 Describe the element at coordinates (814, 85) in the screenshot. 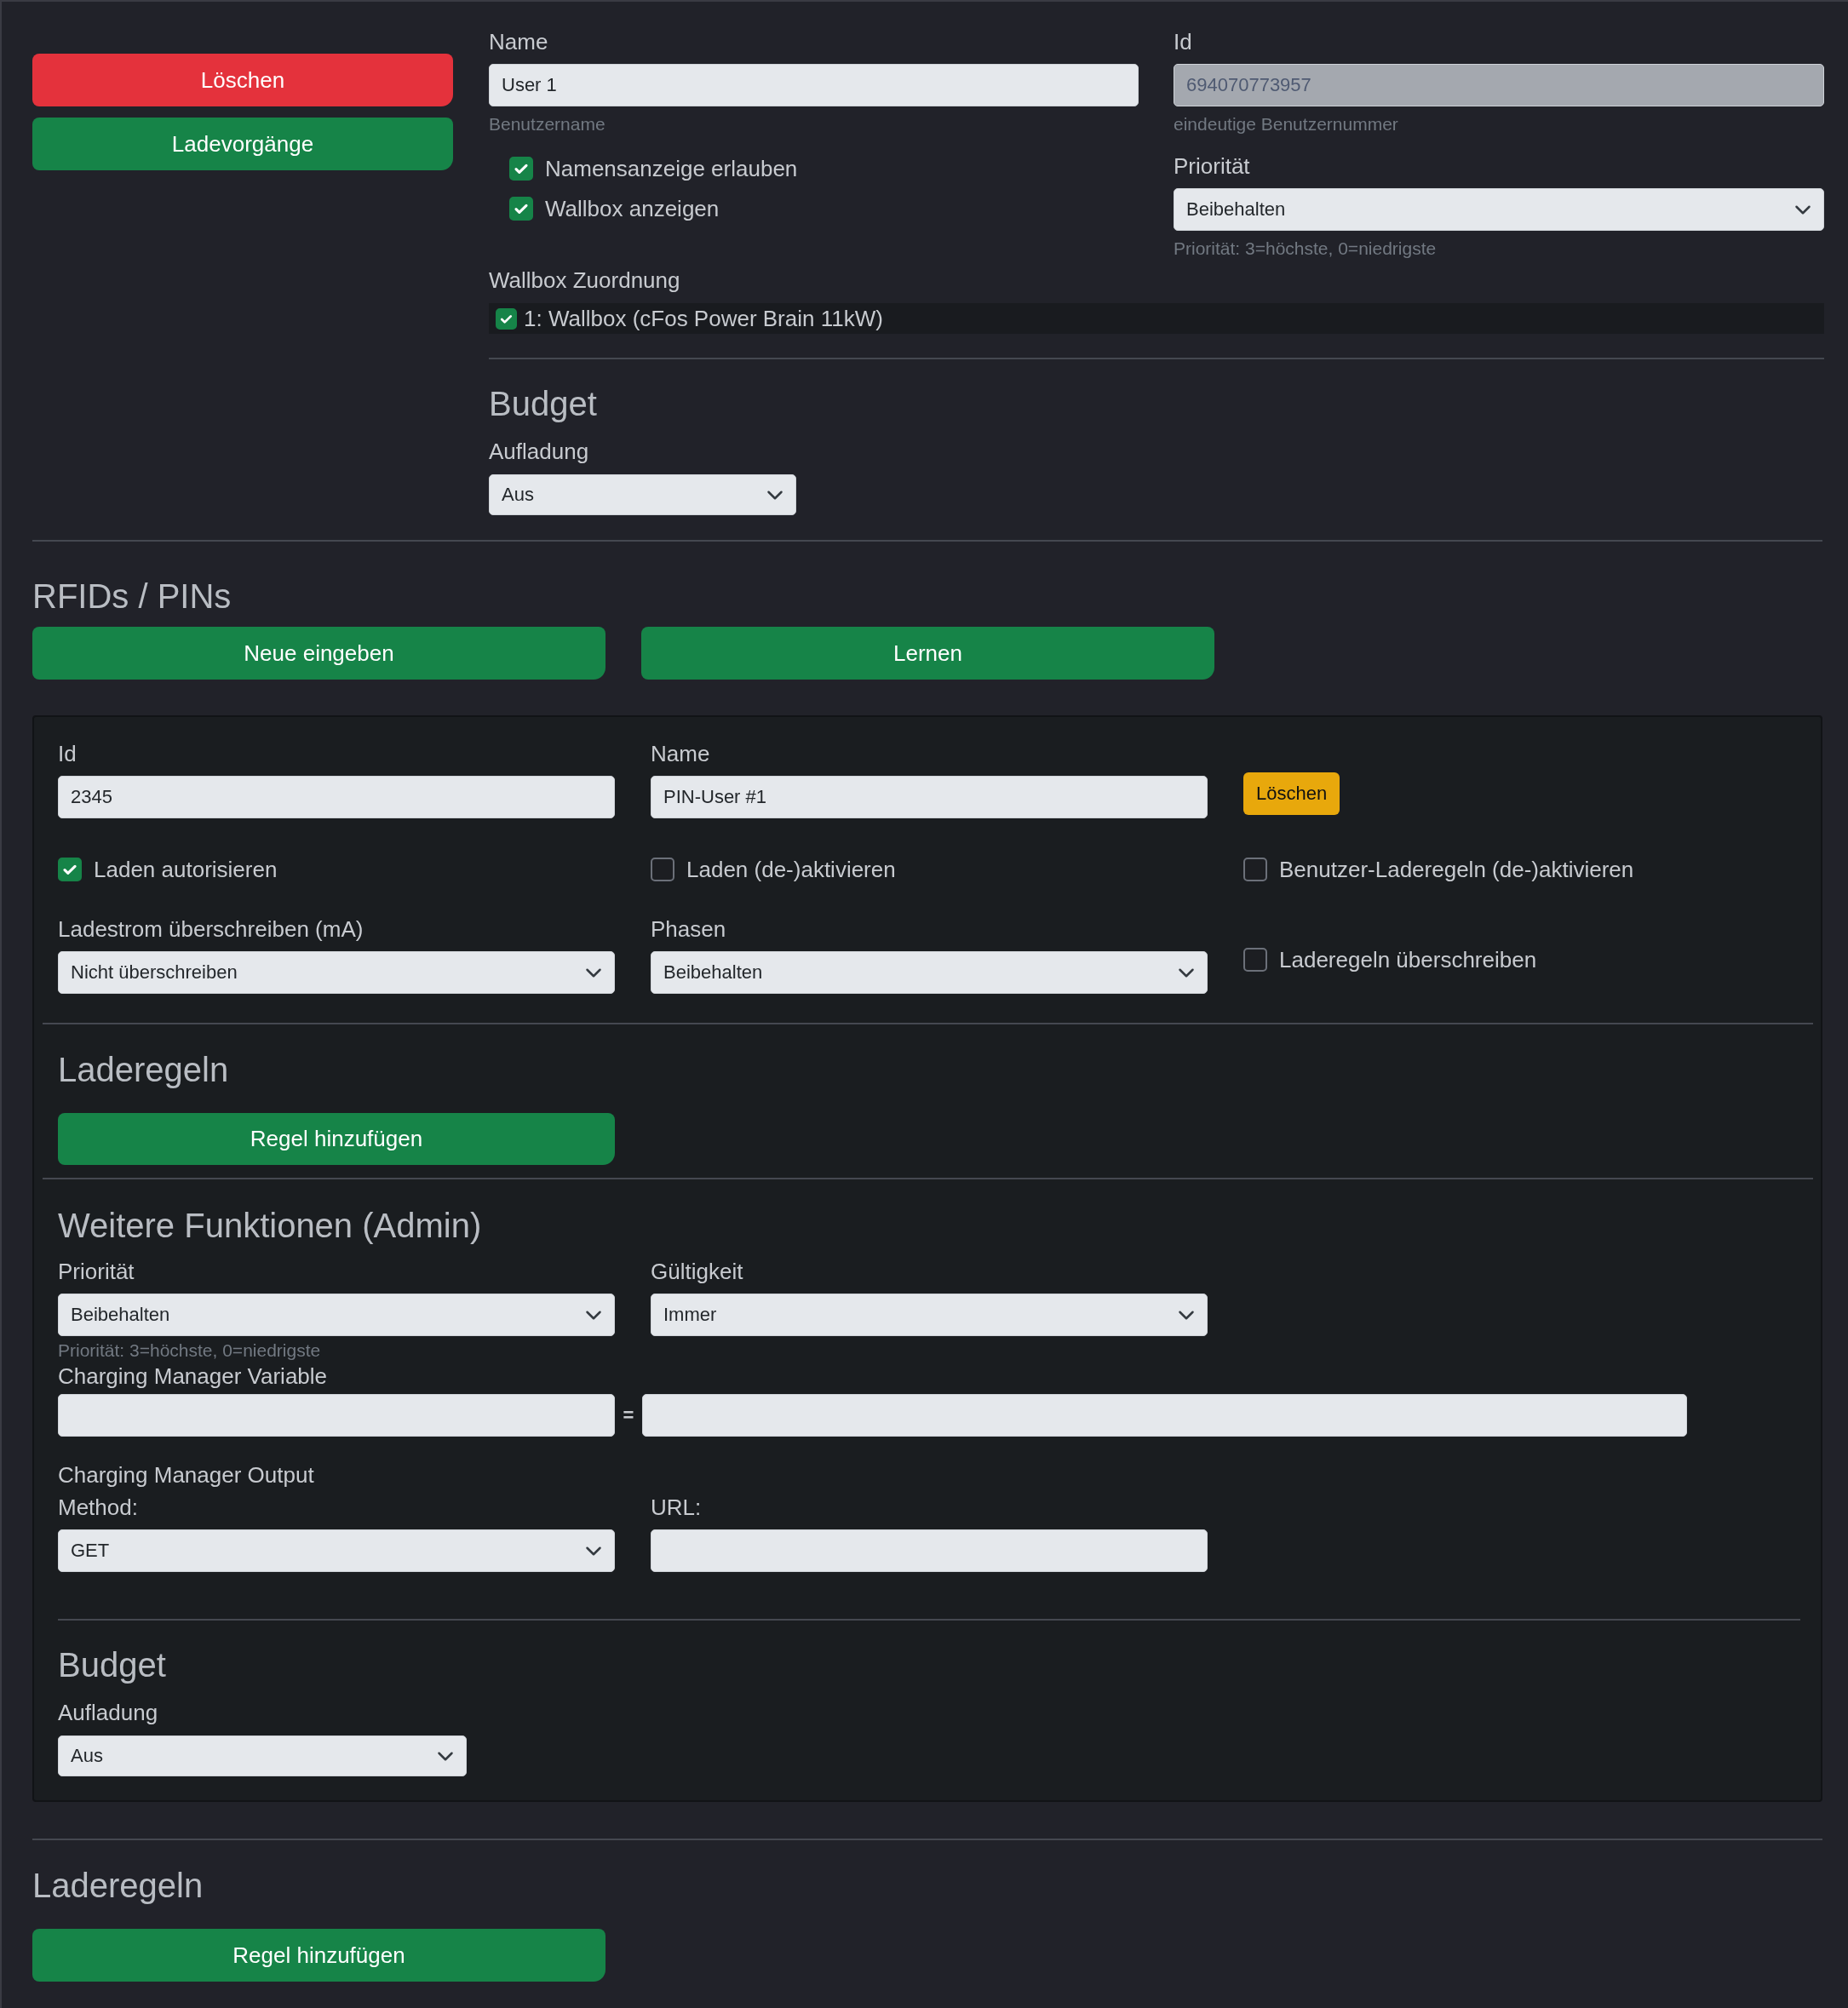

I see `text-field: User 1` at that location.